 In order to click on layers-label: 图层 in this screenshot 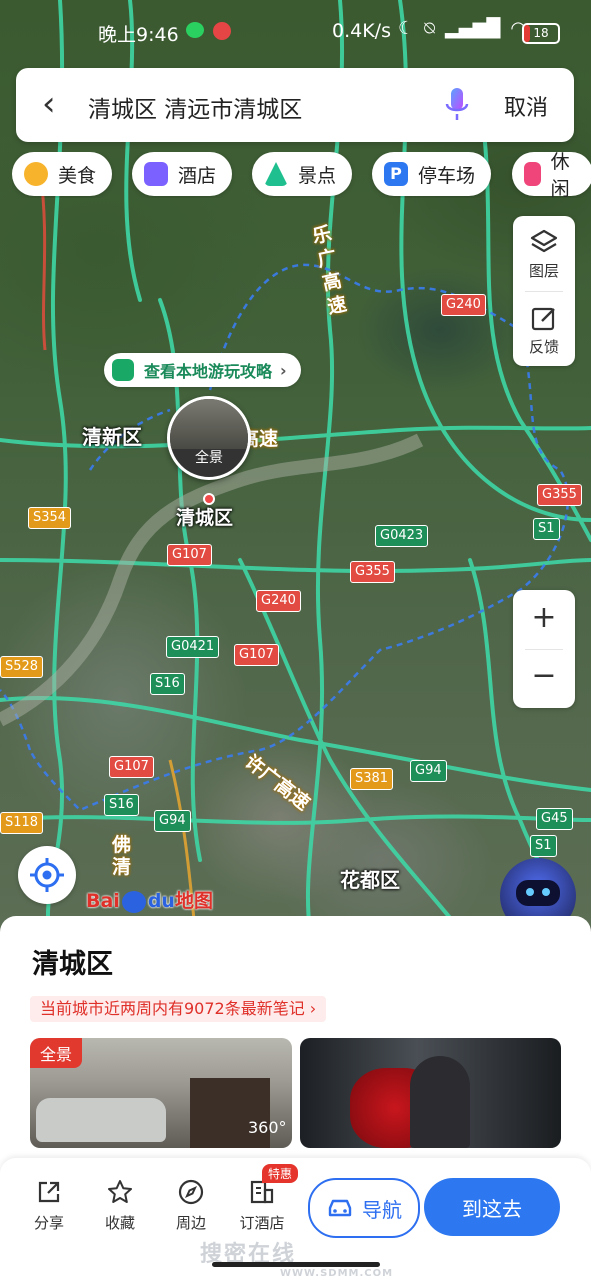, I will do `click(543, 271)`.